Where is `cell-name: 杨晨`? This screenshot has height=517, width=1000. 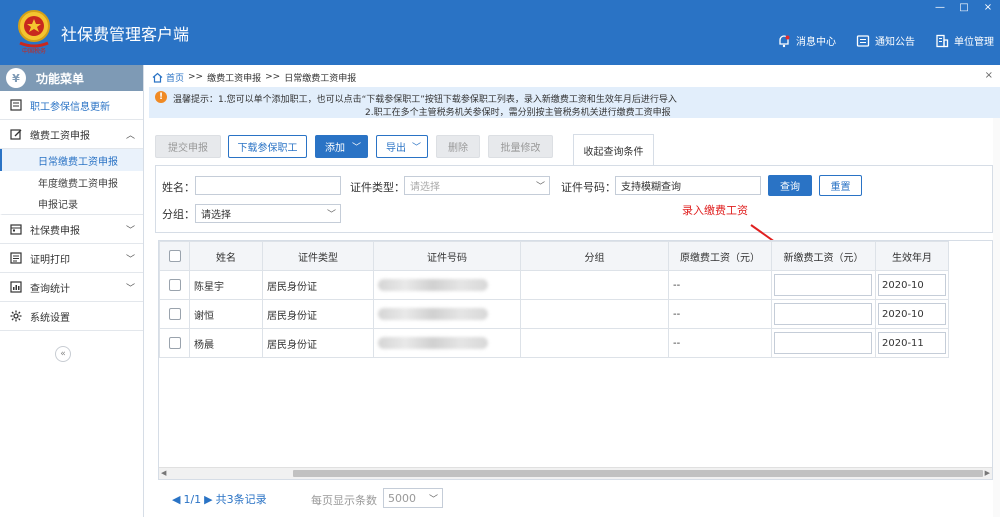 cell-name: 杨晨 is located at coordinates (226, 343).